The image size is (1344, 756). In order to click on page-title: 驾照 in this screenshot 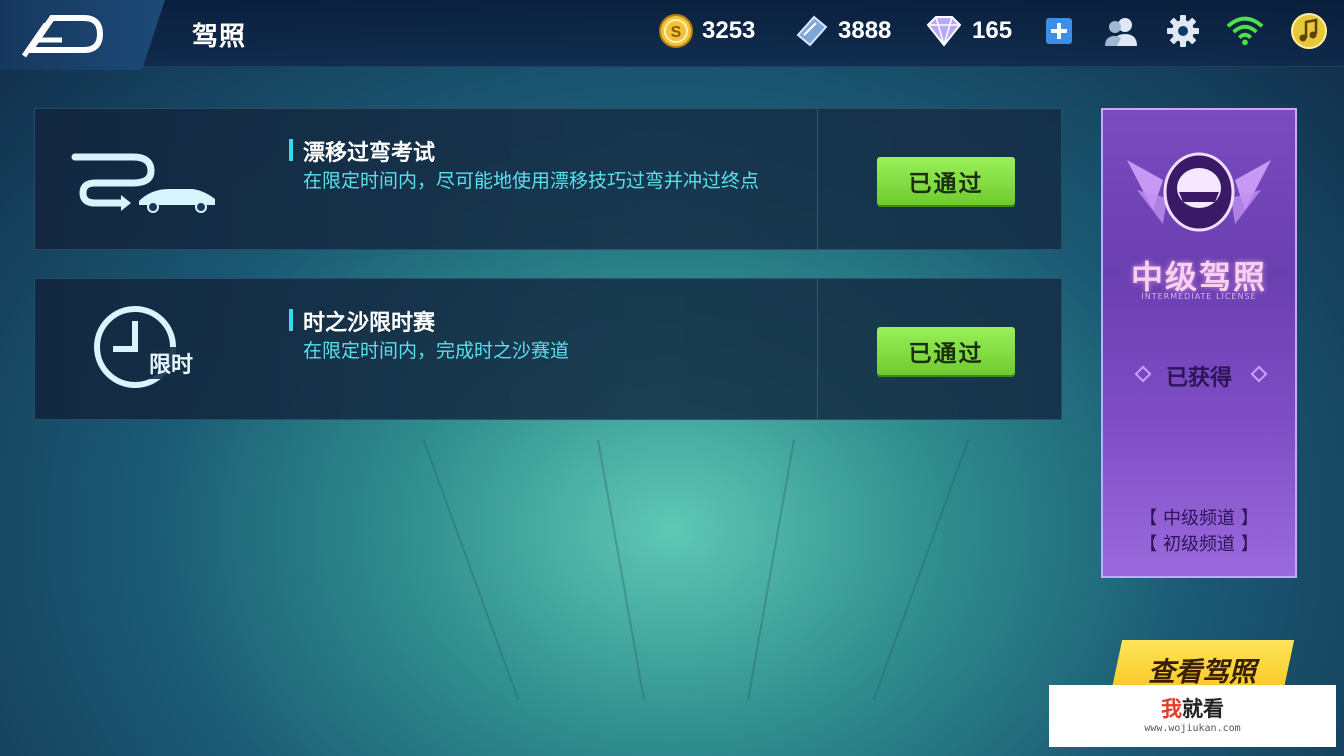, I will do `click(219, 37)`.